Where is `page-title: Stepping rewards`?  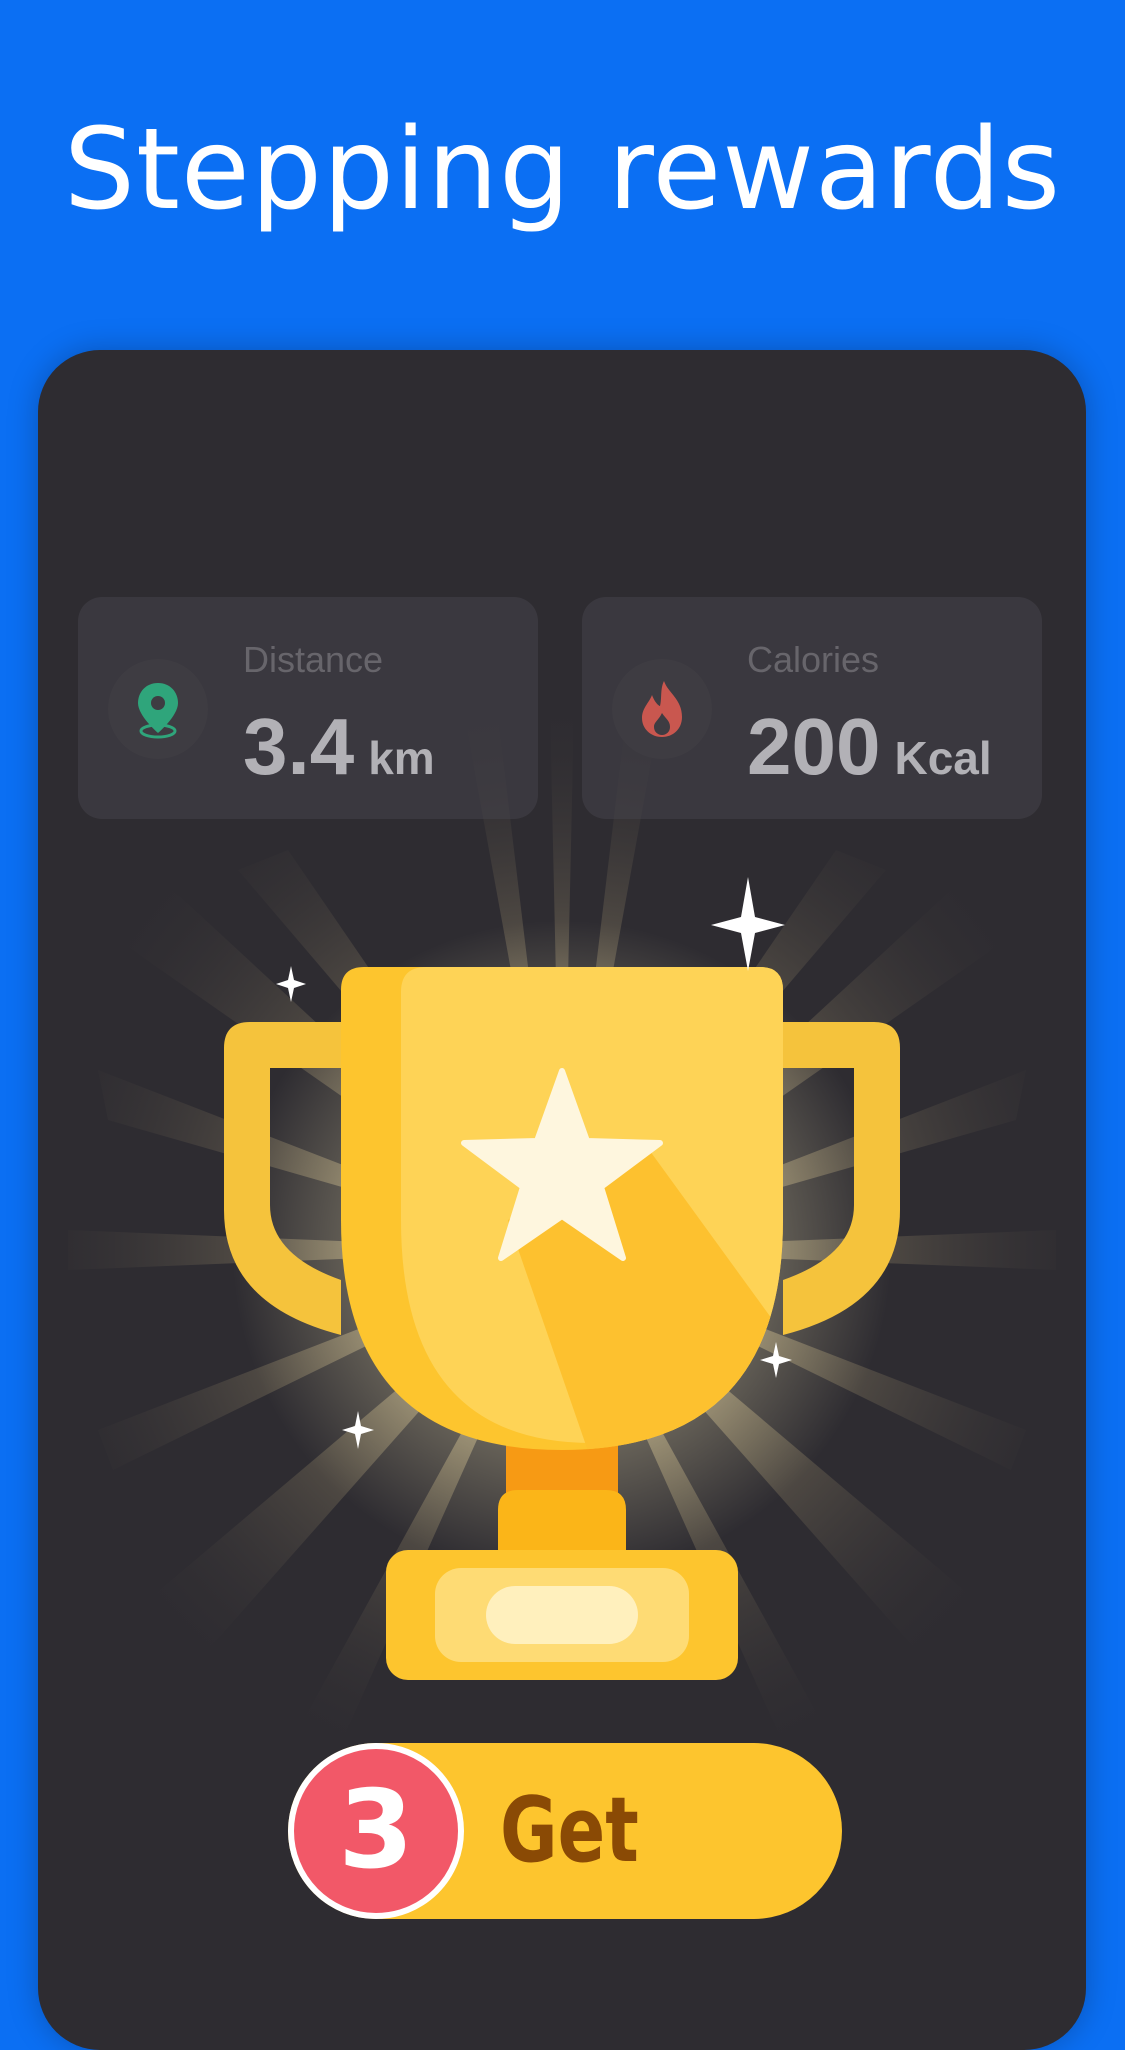 page-title: Stepping rewards is located at coordinates (562, 170).